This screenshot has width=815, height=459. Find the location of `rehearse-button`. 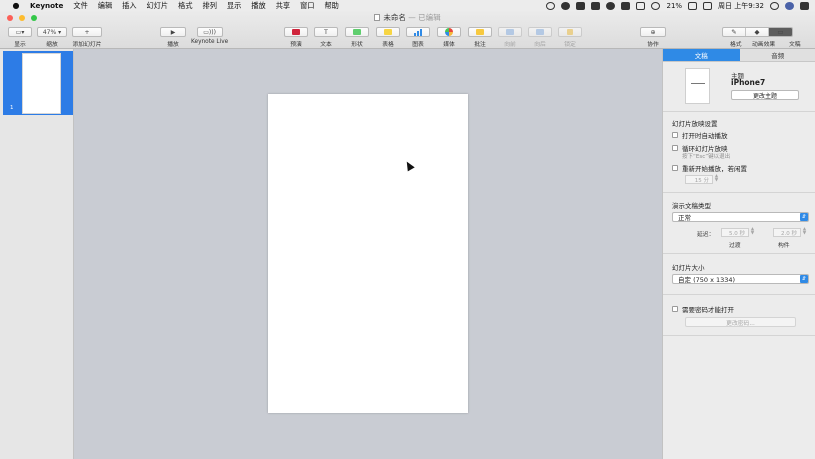

rehearse-button is located at coordinates (296, 32).